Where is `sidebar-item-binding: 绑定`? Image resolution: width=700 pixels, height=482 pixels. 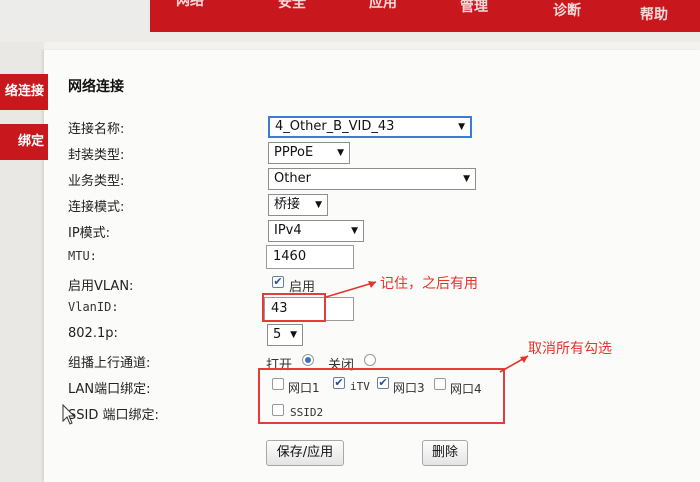 sidebar-item-binding: 绑定 is located at coordinates (24, 142).